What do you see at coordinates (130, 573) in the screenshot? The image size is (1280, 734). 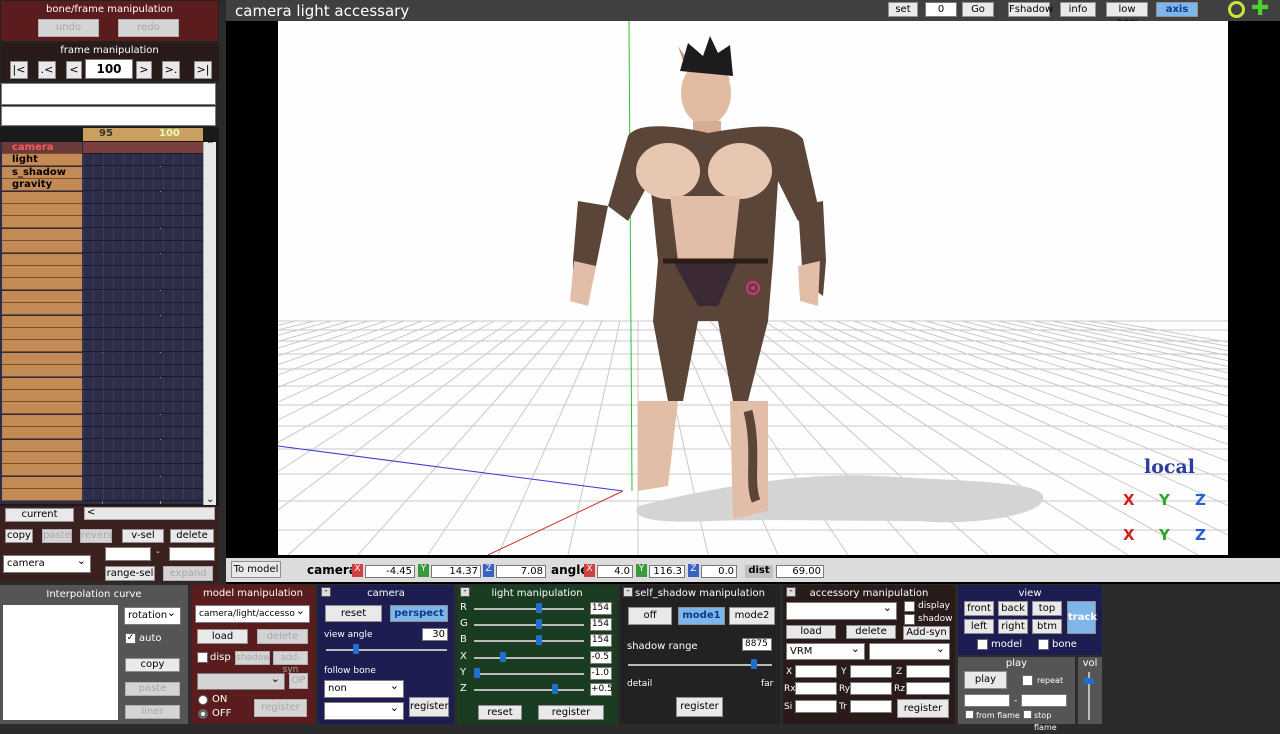 I see `range-sel-button: range-sel` at bounding box center [130, 573].